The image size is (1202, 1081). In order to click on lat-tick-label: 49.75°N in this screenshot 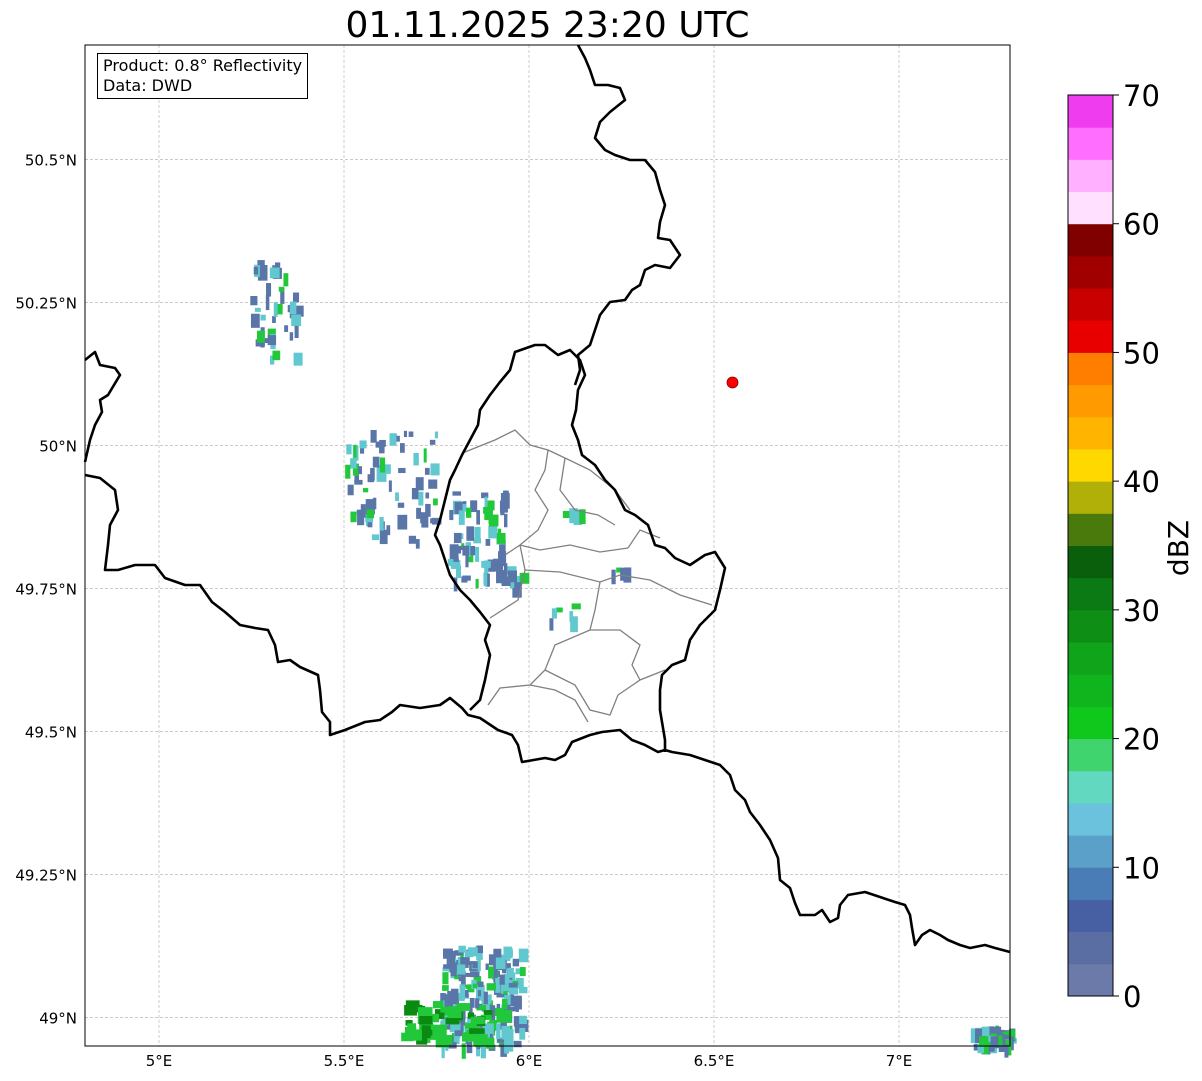, I will do `click(46, 589)`.